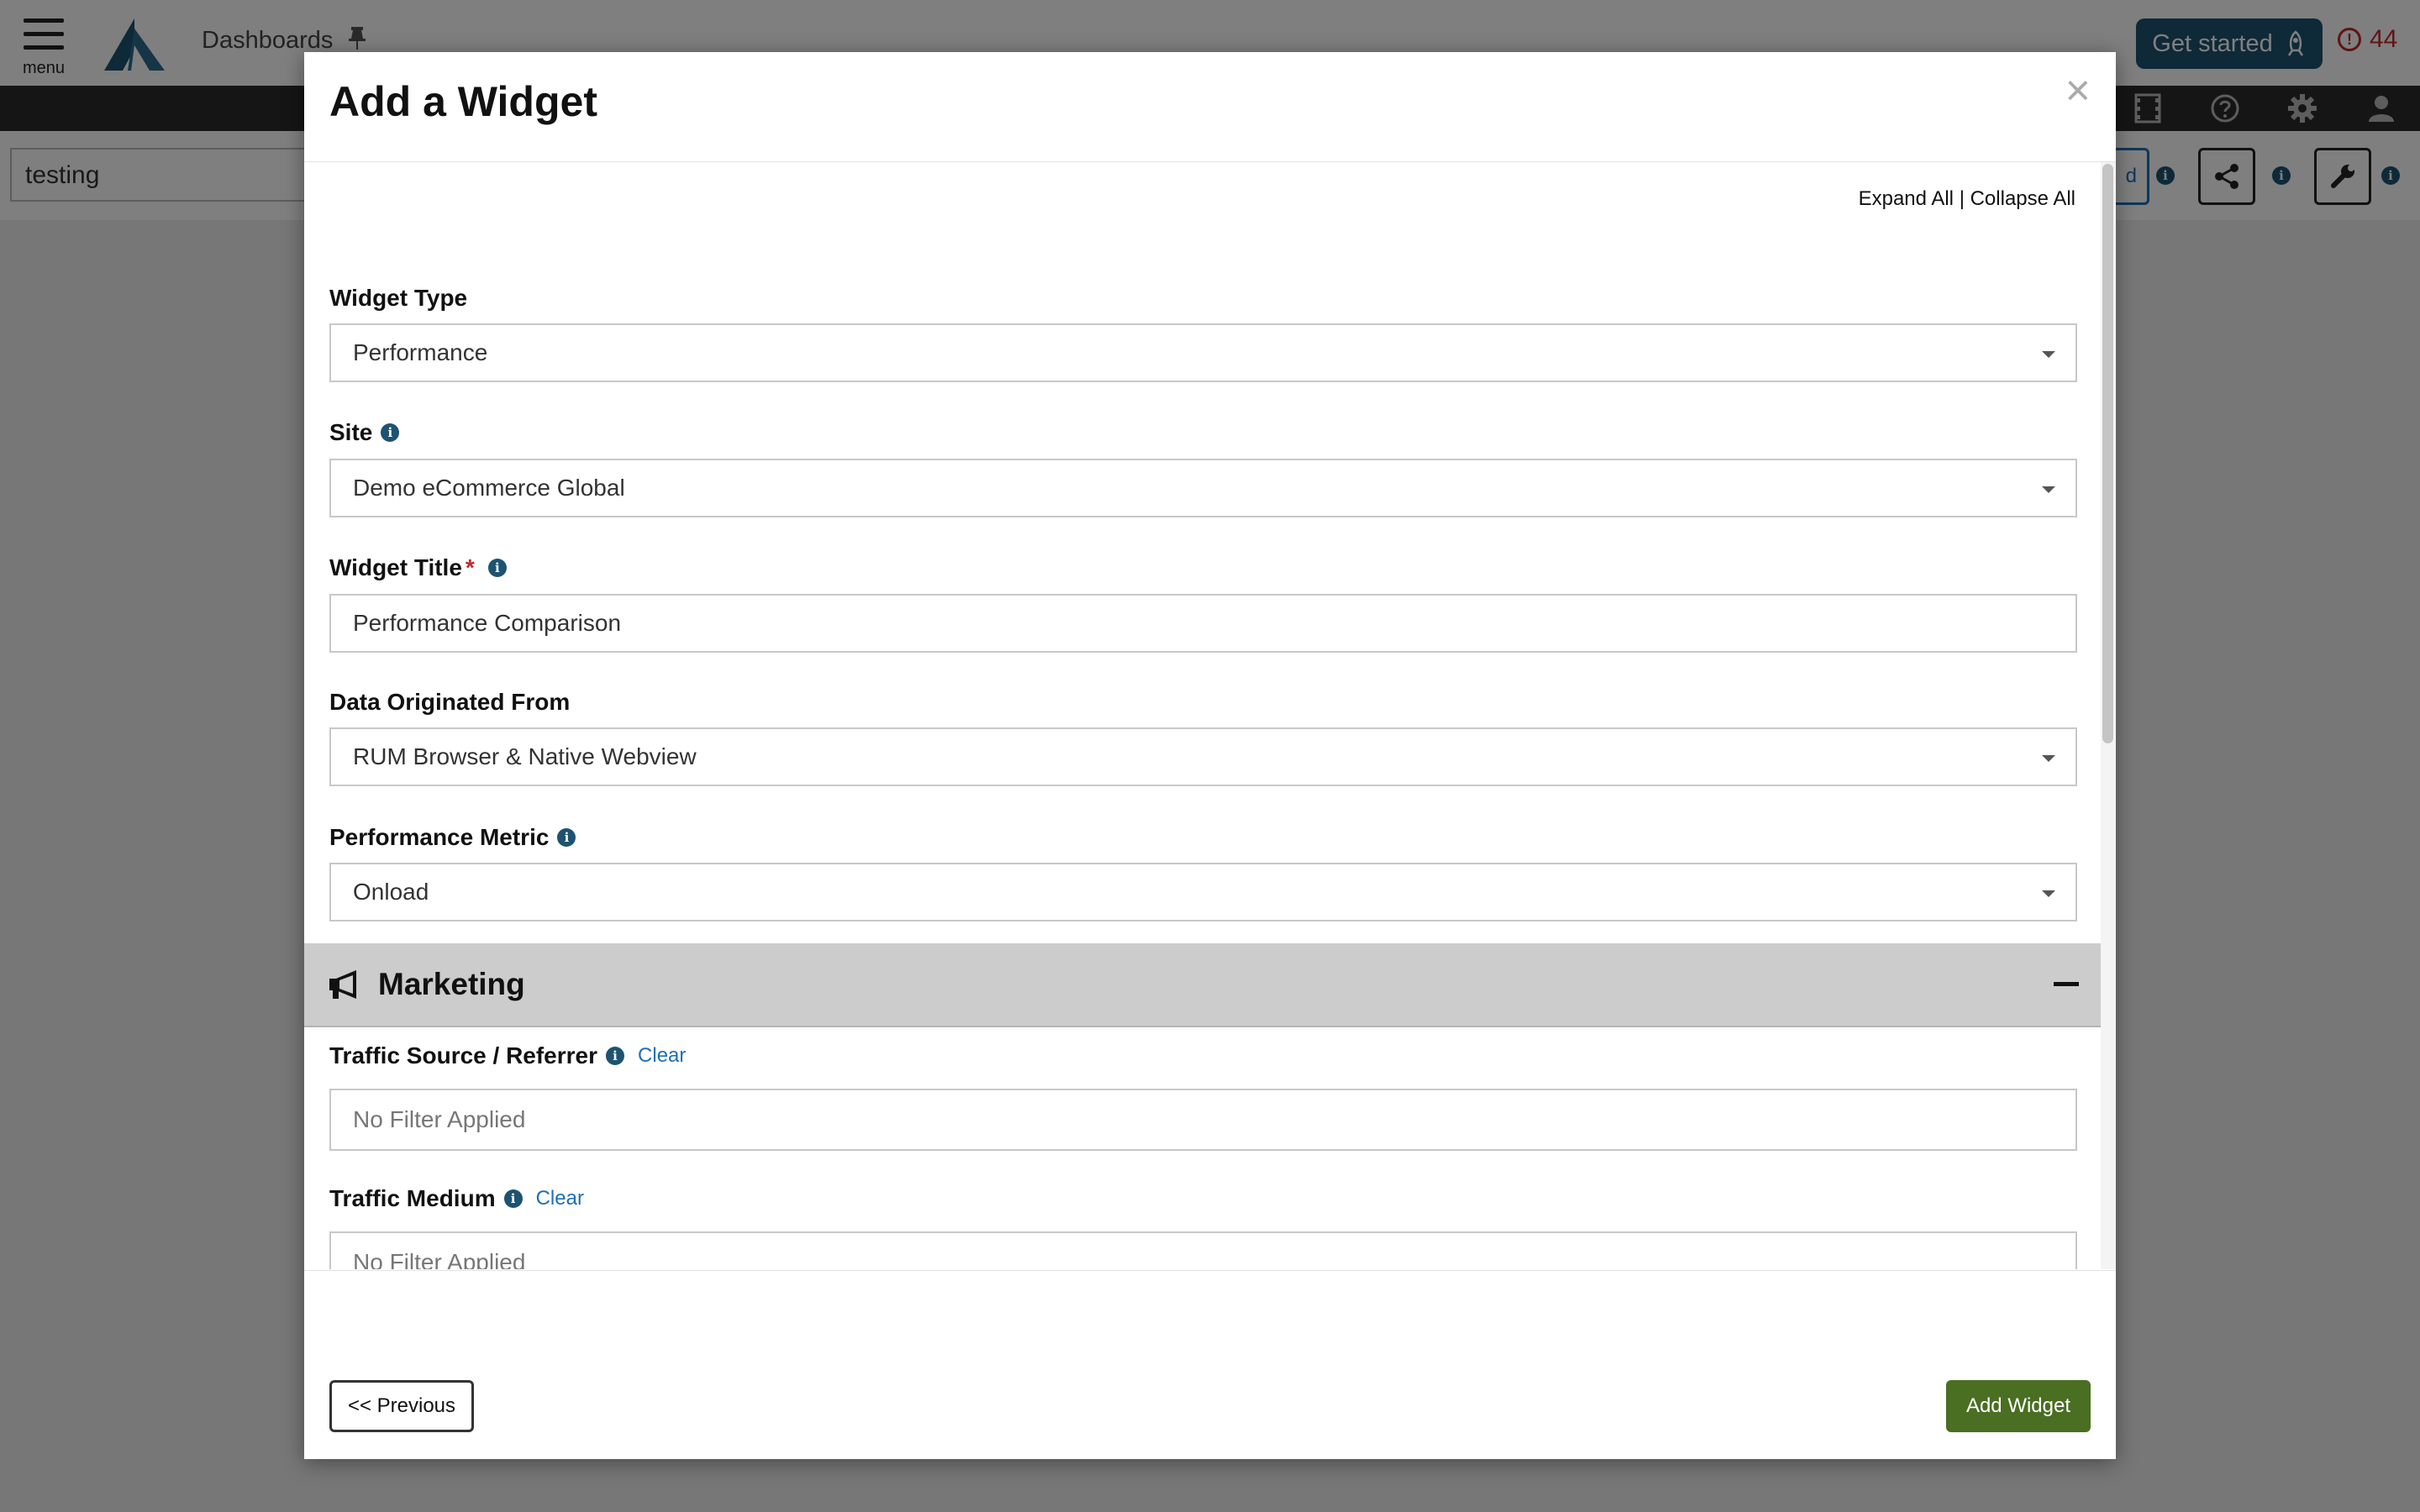  I want to click on marketing-section-title: Marketing, so click(451, 984).